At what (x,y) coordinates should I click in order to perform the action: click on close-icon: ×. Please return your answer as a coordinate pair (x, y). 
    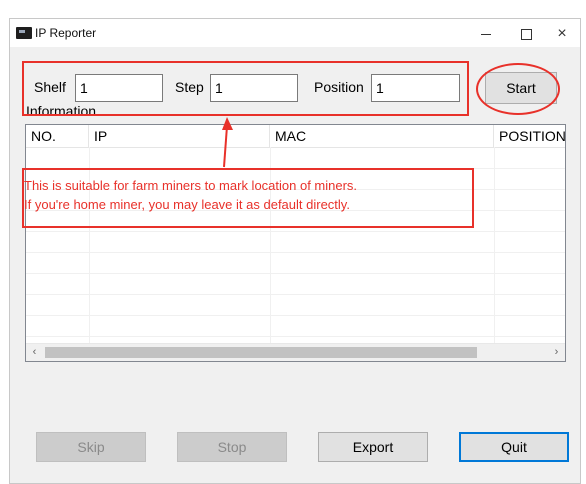
    Looking at the image, I should click on (562, 33).